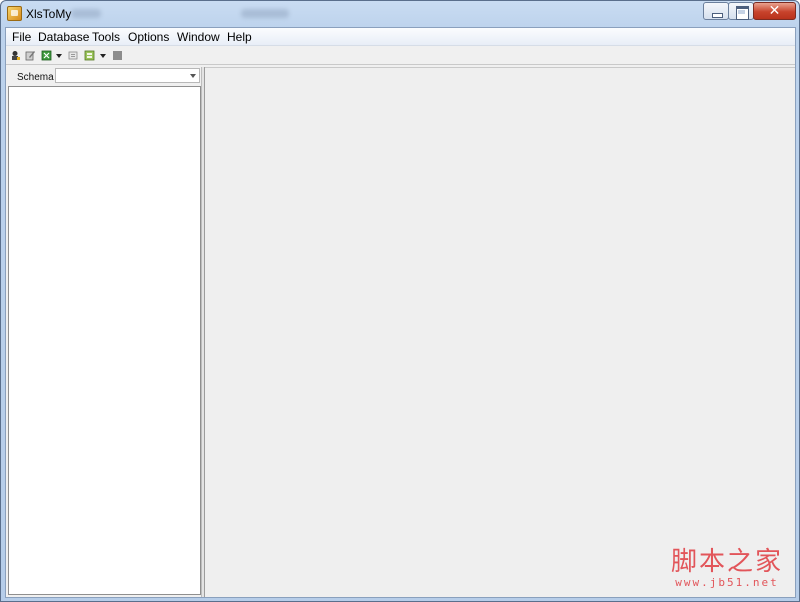 This screenshot has height=602, width=800. I want to click on maximize-button, so click(741, 11).